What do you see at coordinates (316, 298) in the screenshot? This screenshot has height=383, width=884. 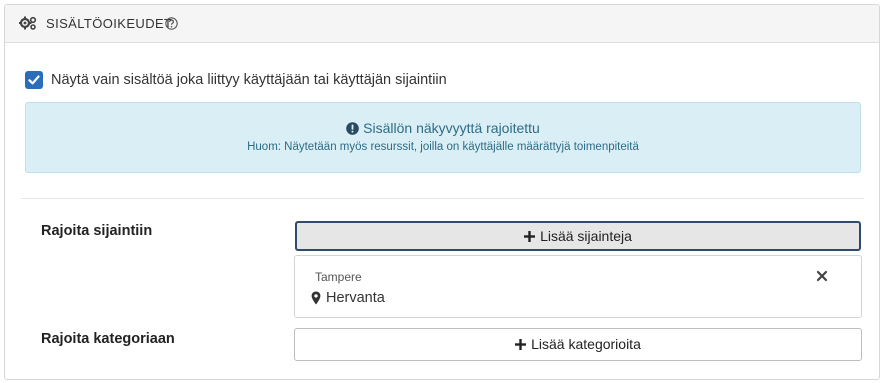 I see `map-marker-icon` at bounding box center [316, 298].